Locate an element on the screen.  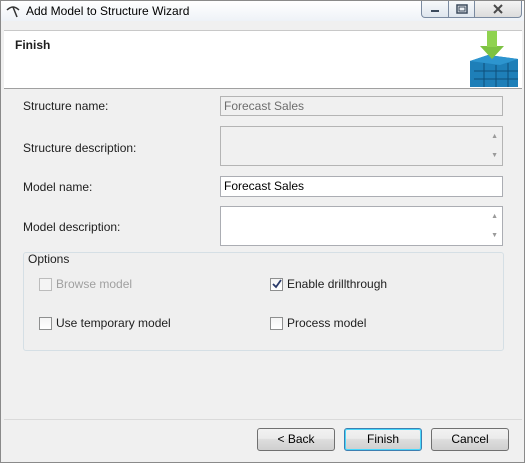
close-icon is located at coordinates (498, 9).